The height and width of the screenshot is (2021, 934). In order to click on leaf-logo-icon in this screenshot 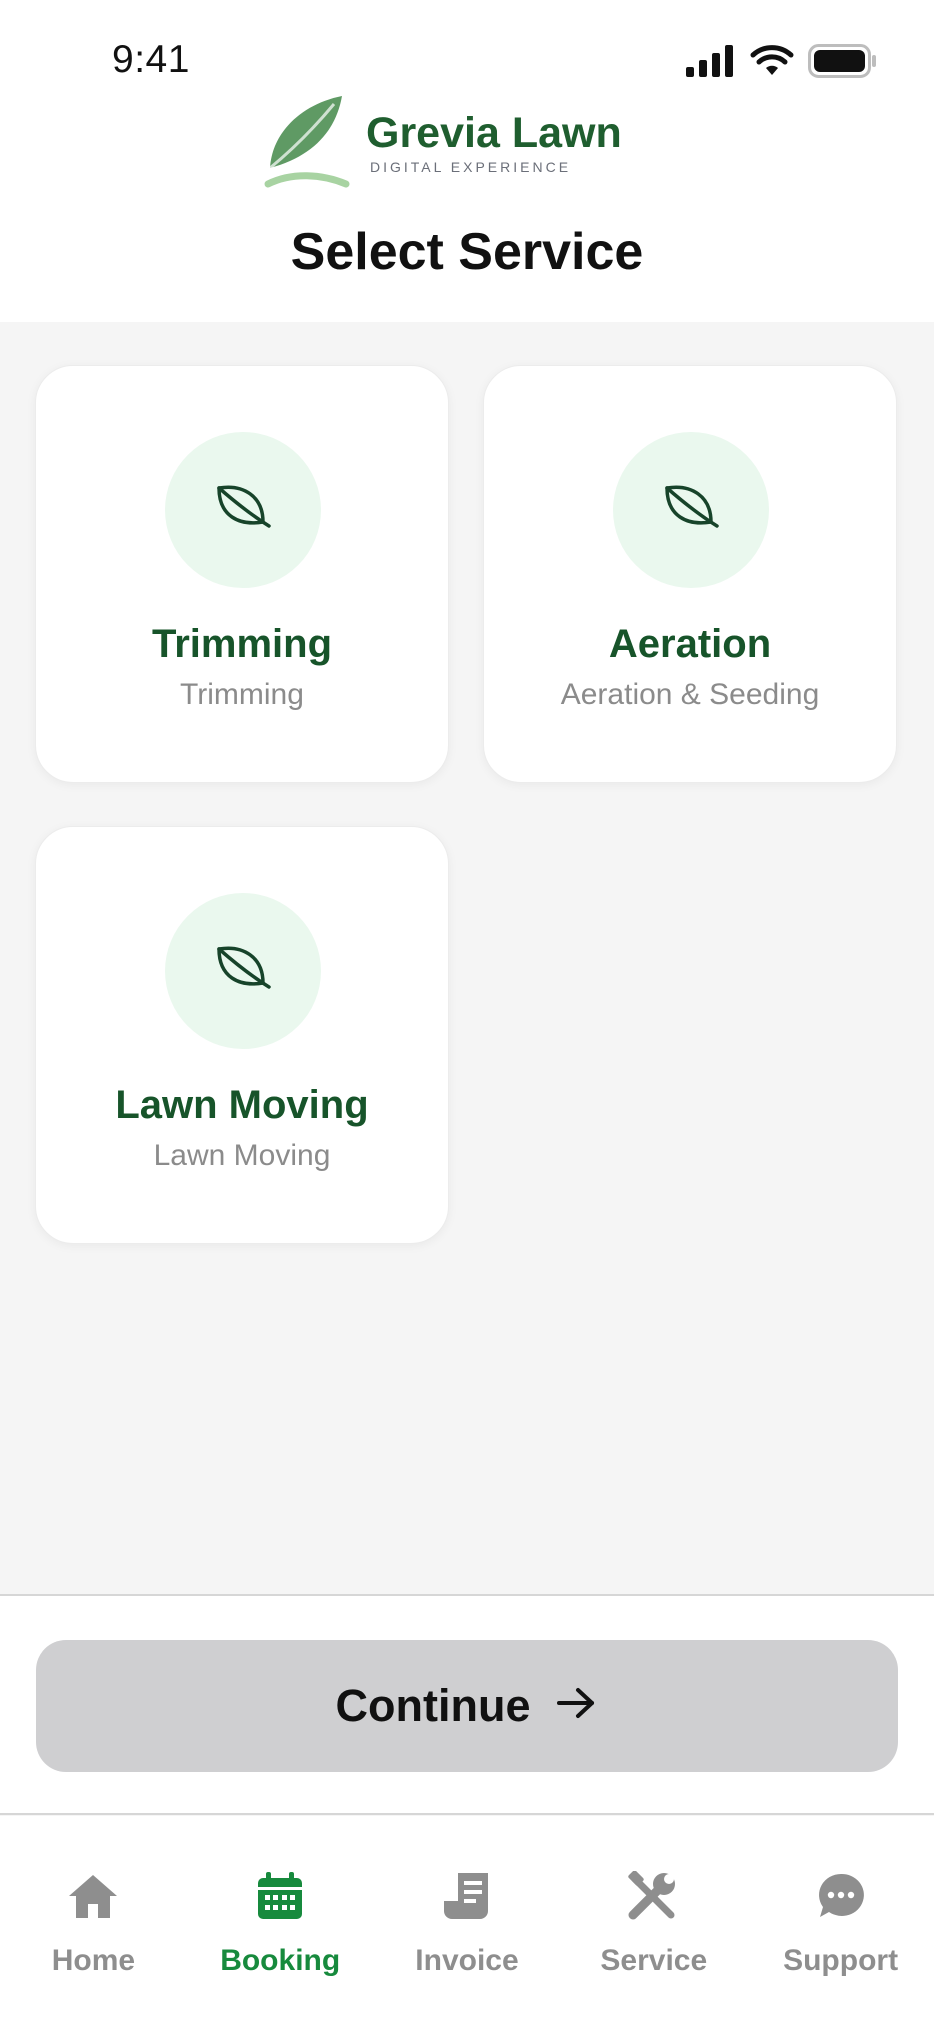, I will do `click(308, 142)`.